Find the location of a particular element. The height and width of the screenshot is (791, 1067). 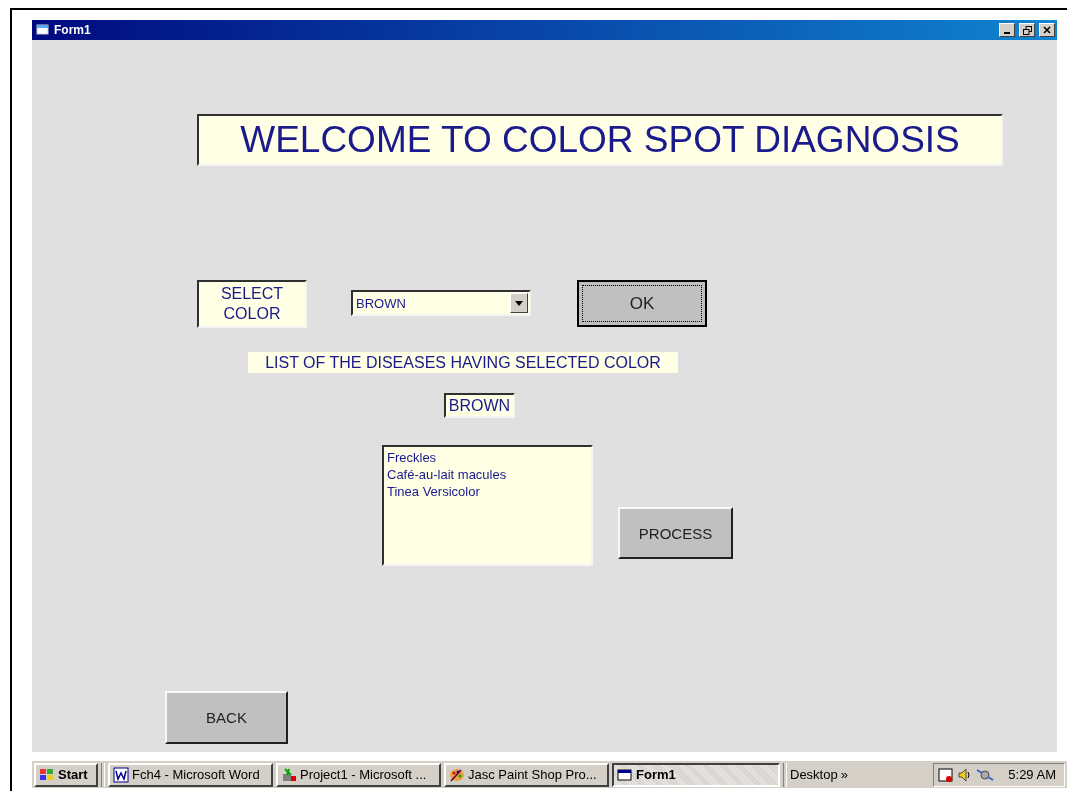

window-title: Form1 is located at coordinates (73, 30).